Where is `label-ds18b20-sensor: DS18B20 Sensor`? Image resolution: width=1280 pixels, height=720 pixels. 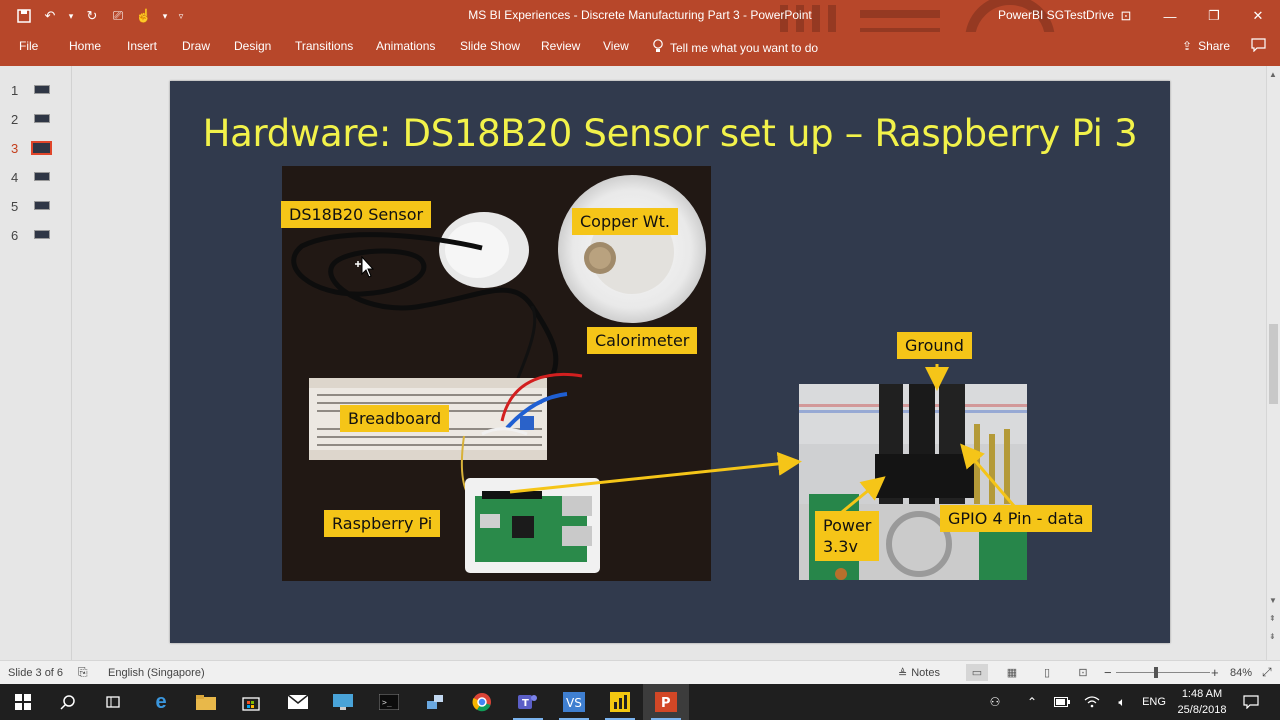 label-ds18b20-sensor: DS18B20 Sensor is located at coordinates (356, 214).